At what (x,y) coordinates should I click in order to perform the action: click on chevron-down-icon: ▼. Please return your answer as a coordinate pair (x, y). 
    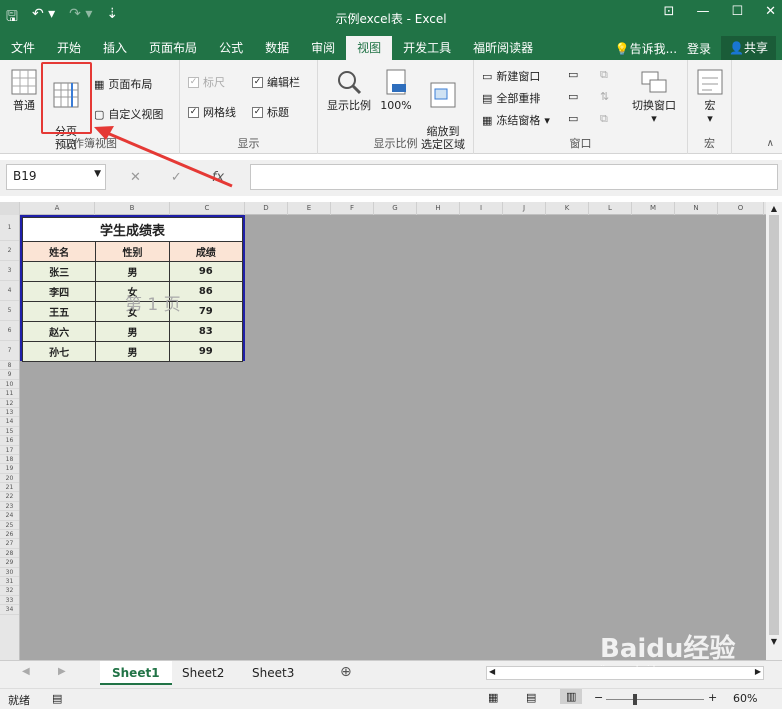
    Looking at the image, I should click on (97, 174).